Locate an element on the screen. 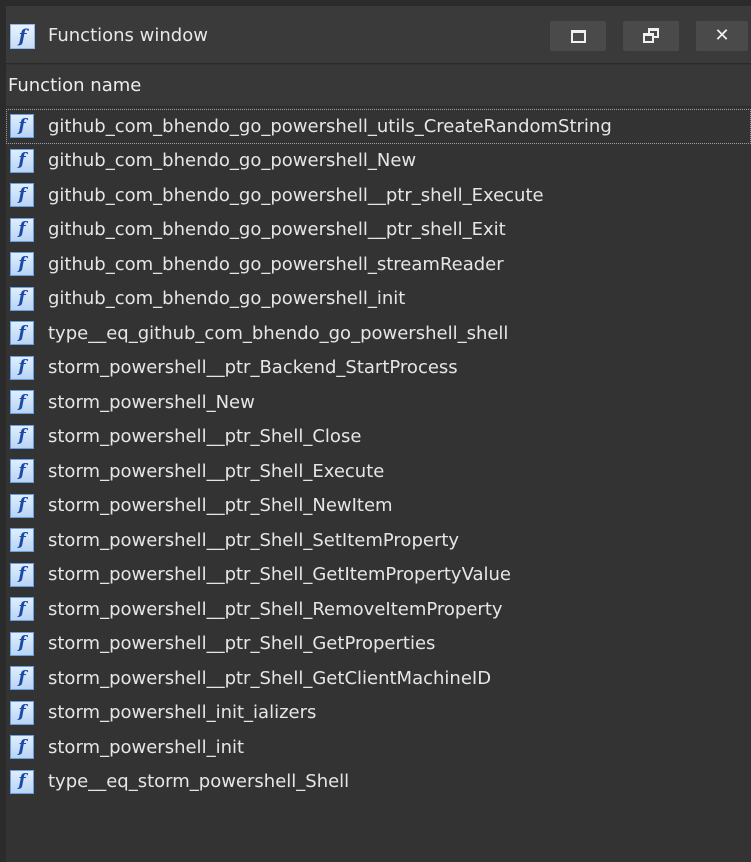 Image resolution: width=751 pixels, height=862 pixels. list-item: f storm_powershell_init is located at coordinates (378, 747).